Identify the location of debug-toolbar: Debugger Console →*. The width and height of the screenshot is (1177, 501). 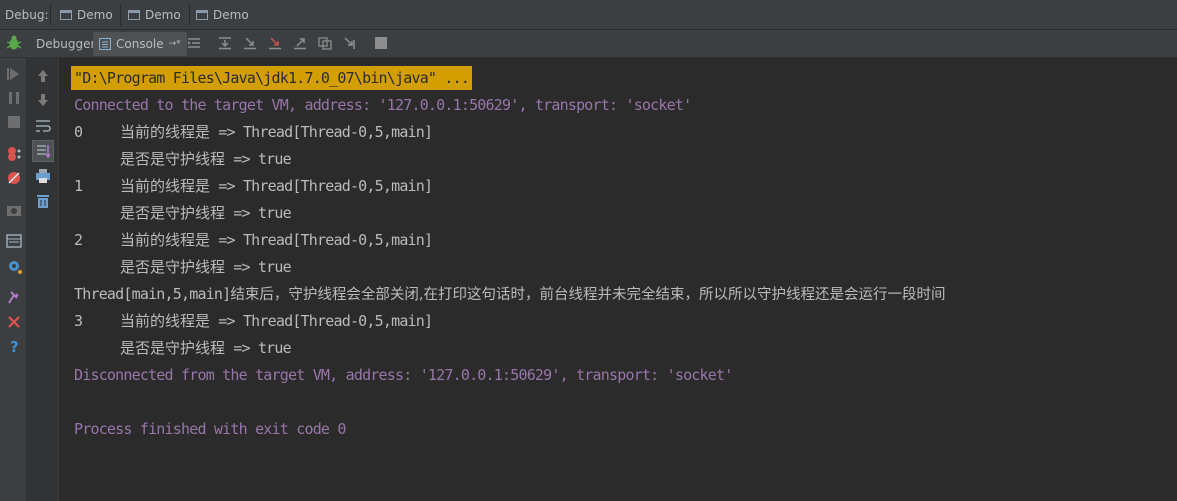
(588, 44).